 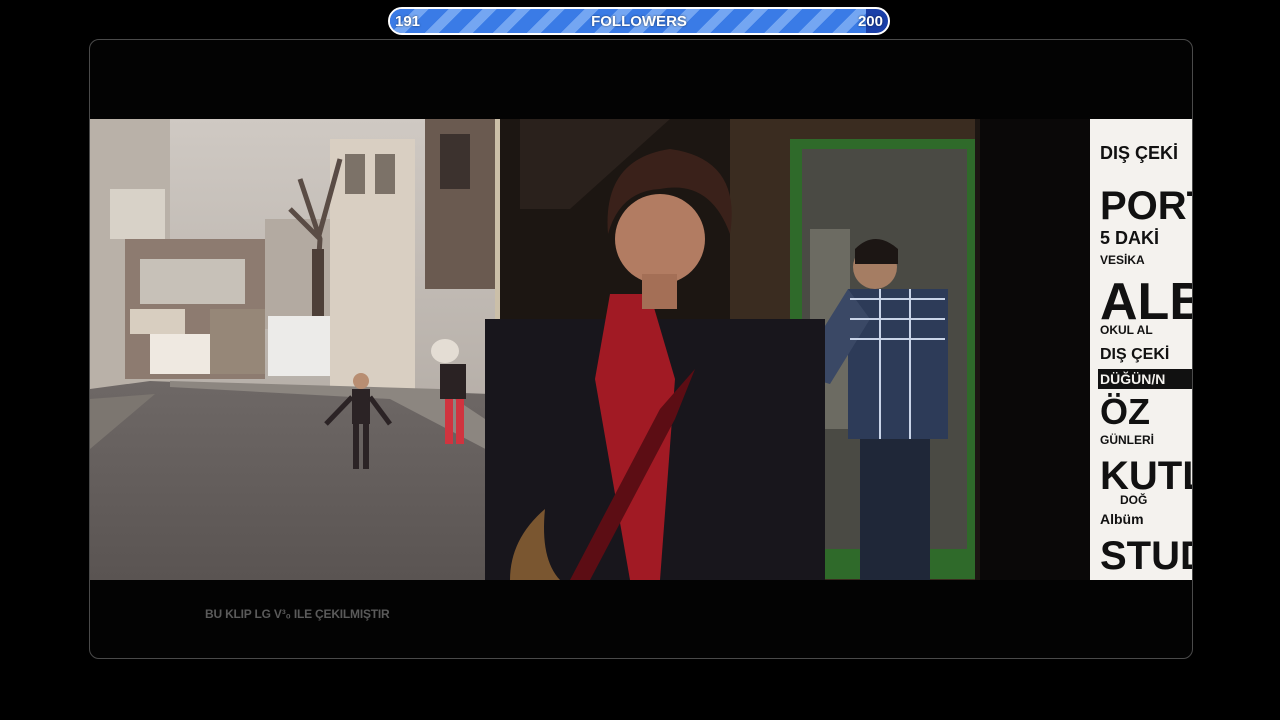 I want to click on poster-line: VESİKA, so click(x=1122, y=259).